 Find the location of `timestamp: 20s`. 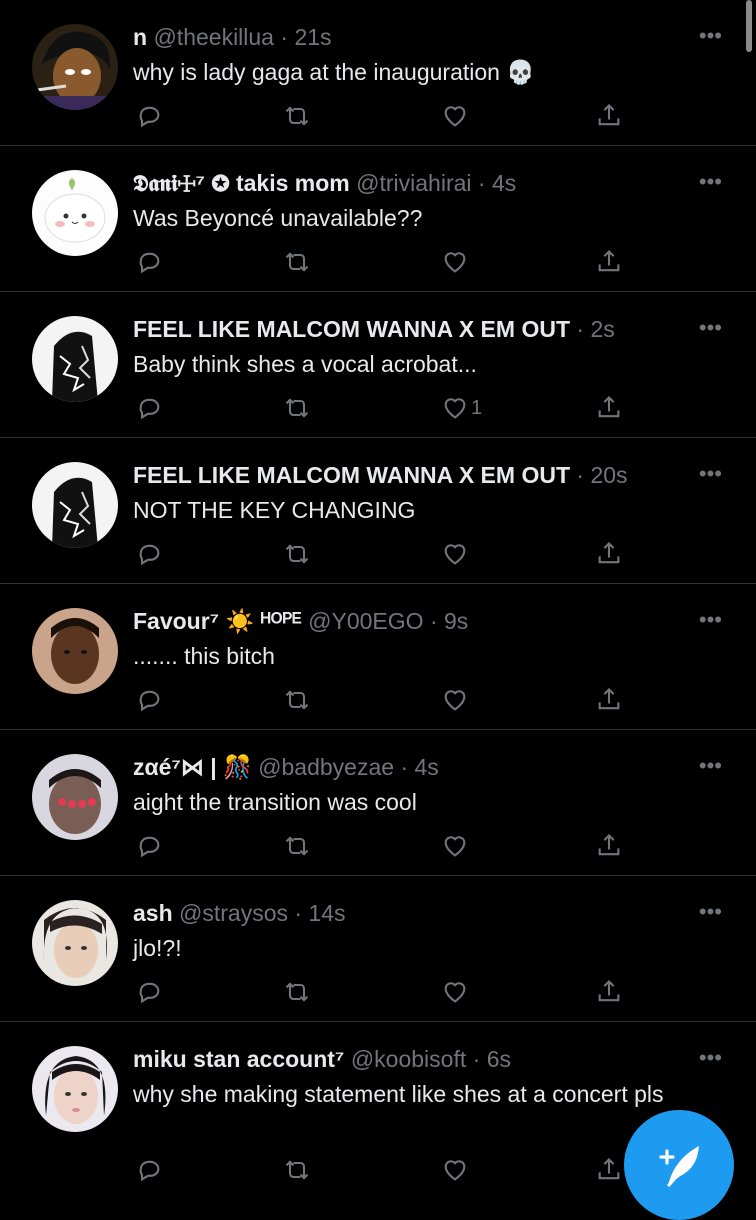

timestamp: 20s is located at coordinates (608, 475).